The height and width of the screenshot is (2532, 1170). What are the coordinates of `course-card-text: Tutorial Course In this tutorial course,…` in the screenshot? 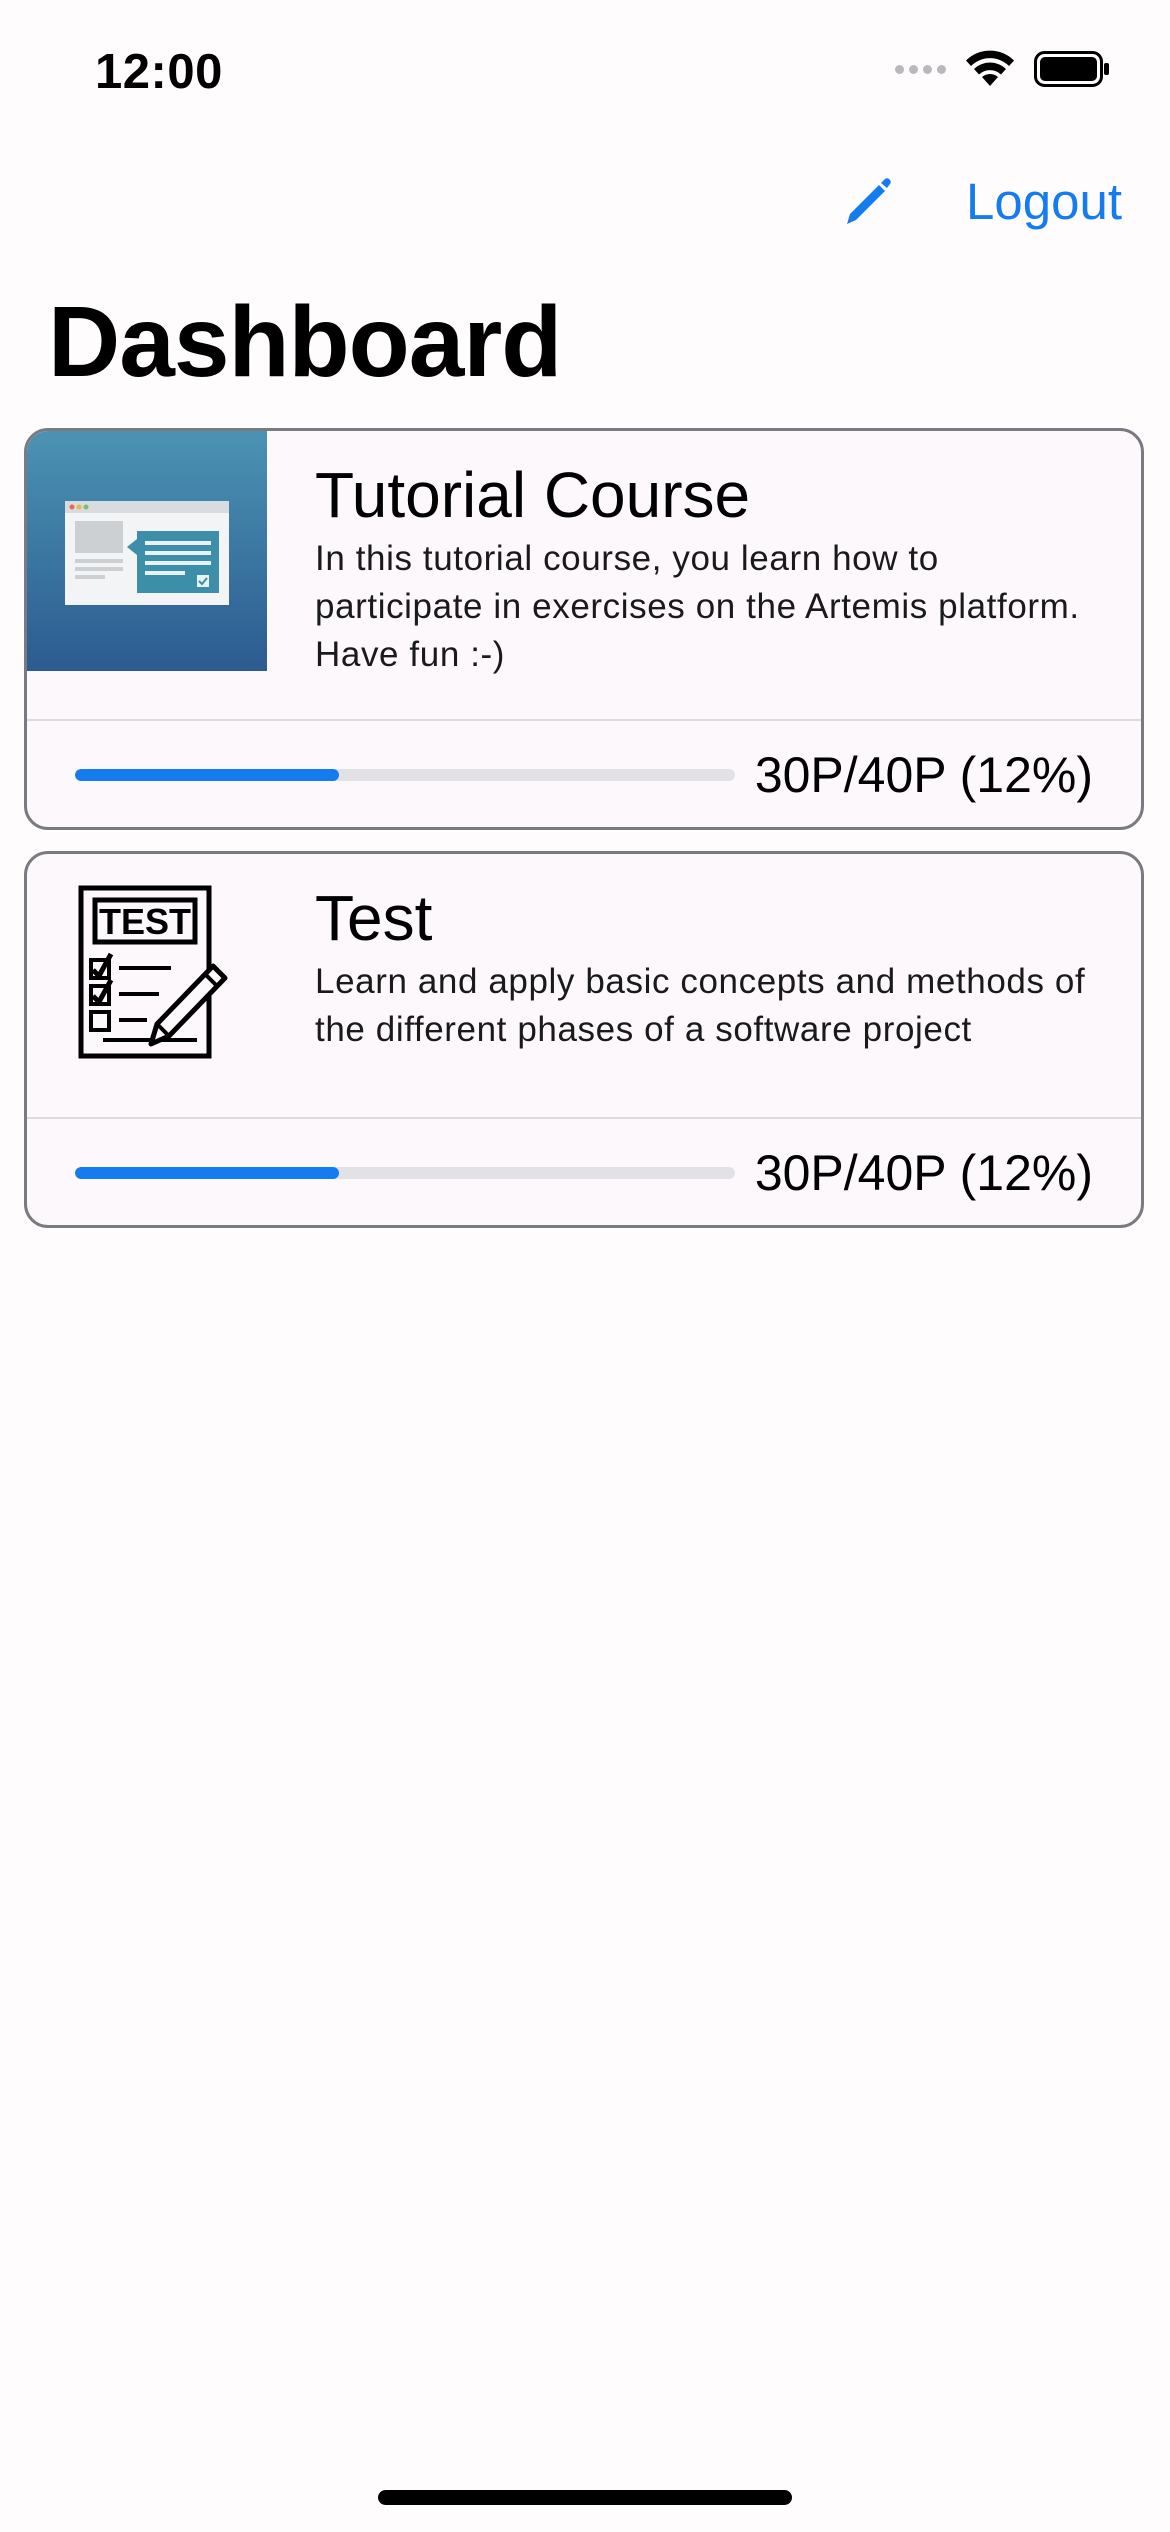 It's located at (704, 575).